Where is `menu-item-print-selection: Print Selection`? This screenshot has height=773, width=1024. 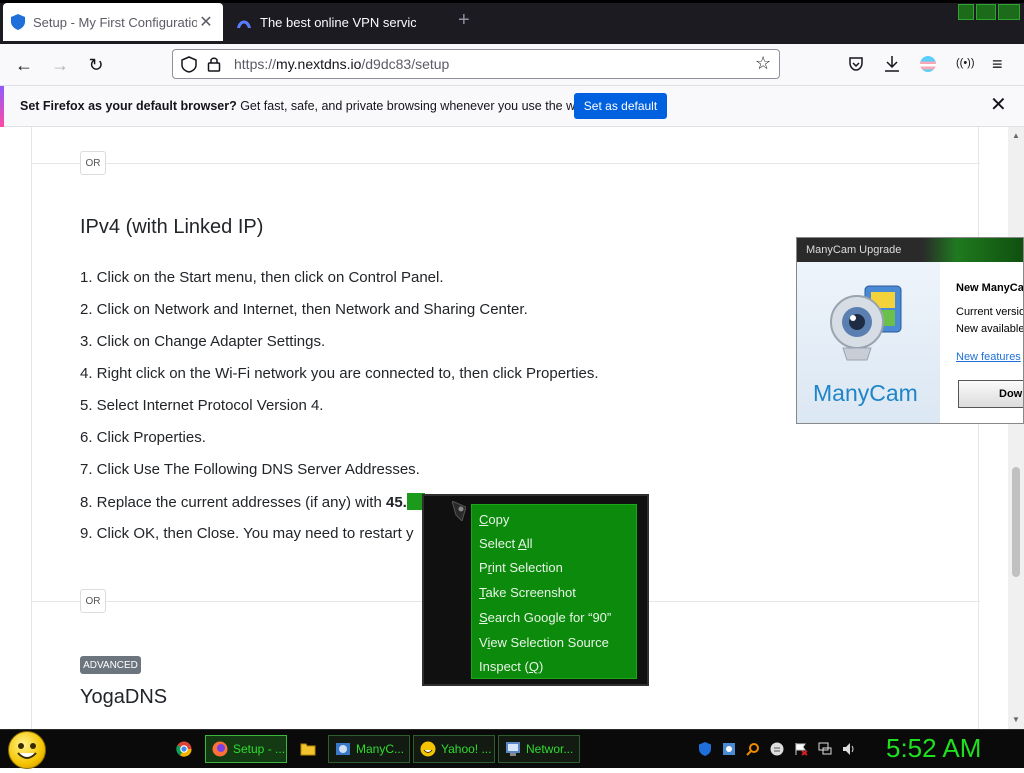
menu-item-print-selection: Print Selection is located at coordinates (521, 567).